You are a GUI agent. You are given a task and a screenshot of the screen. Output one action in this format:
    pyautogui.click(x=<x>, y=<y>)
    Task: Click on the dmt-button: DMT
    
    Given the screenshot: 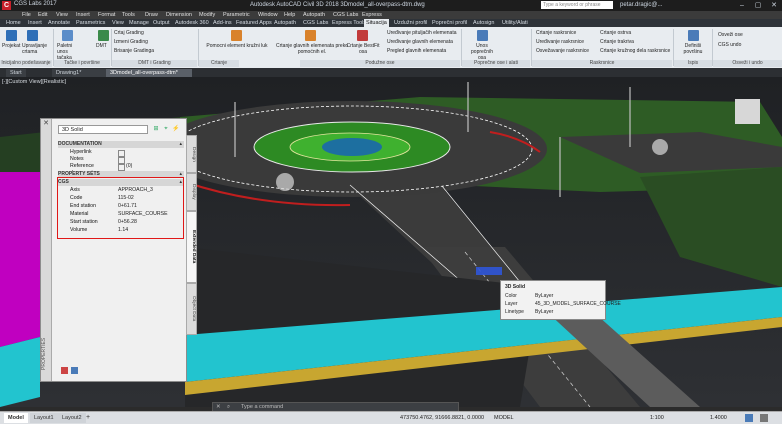 What is the action you would take?
    pyautogui.click(x=101, y=46)
    